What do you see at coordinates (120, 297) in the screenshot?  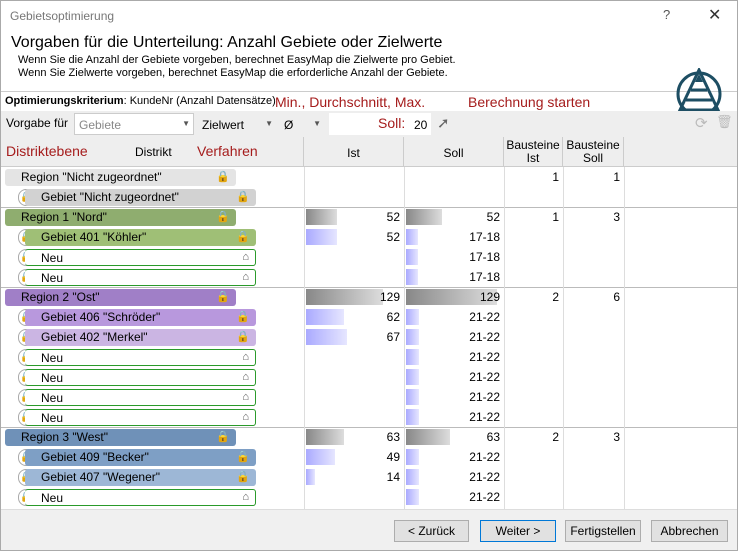 I see `region-label: Region 2 "Ost" 🔒` at bounding box center [120, 297].